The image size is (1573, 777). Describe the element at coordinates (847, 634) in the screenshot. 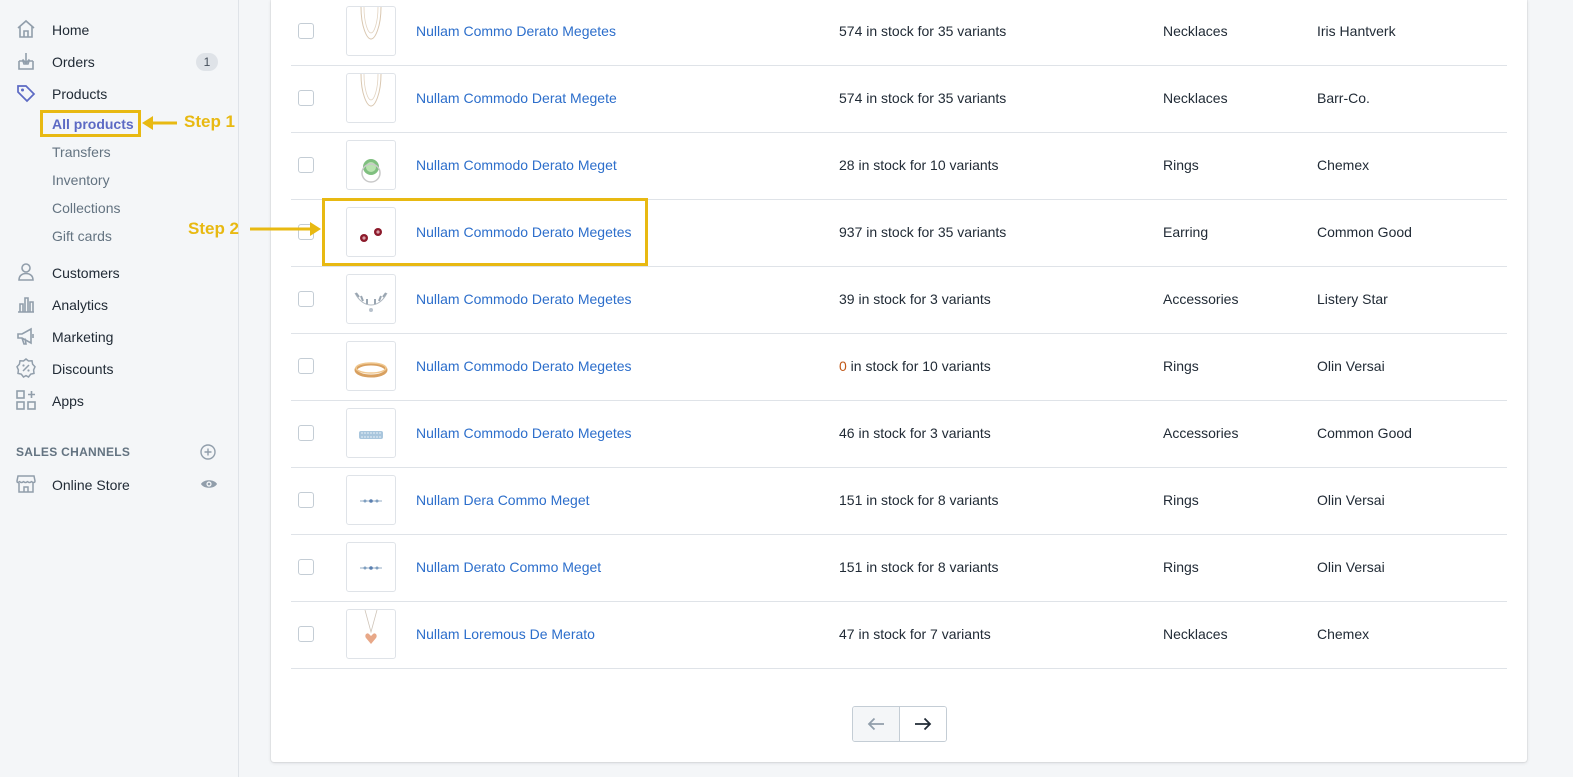

I see `stock-count: 47` at that location.